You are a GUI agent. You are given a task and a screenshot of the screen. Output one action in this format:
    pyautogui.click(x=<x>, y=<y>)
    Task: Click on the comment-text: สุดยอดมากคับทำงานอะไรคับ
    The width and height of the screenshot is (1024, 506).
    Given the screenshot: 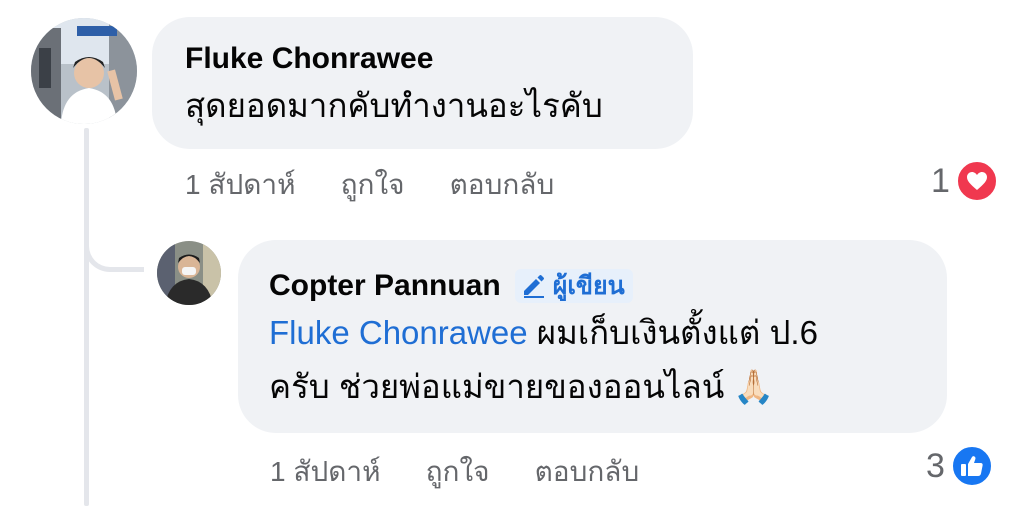 What is the action you would take?
    pyautogui.click(x=394, y=105)
    